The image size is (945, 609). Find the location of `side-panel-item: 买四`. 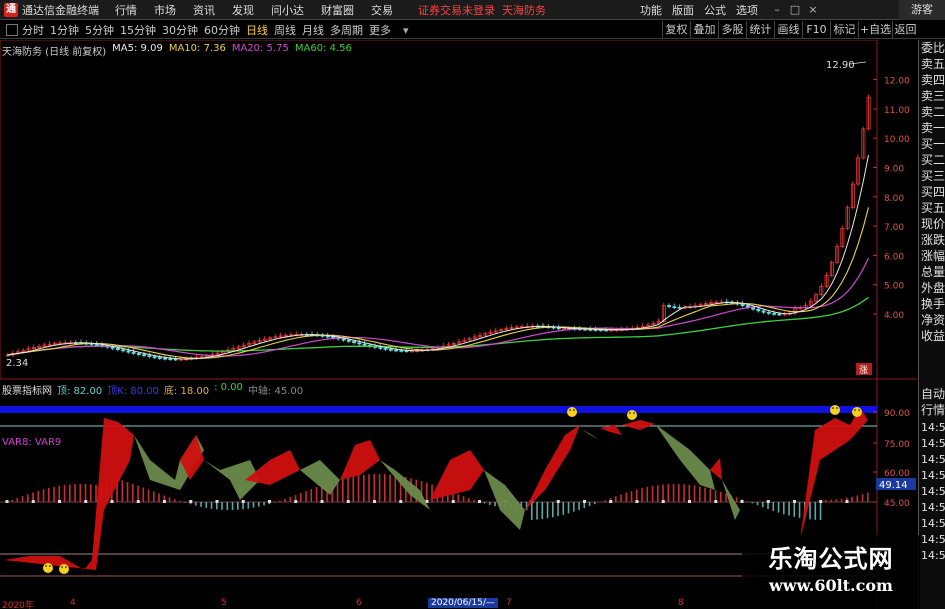

side-panel-item: 买四 is located at coordinates (933, 192).